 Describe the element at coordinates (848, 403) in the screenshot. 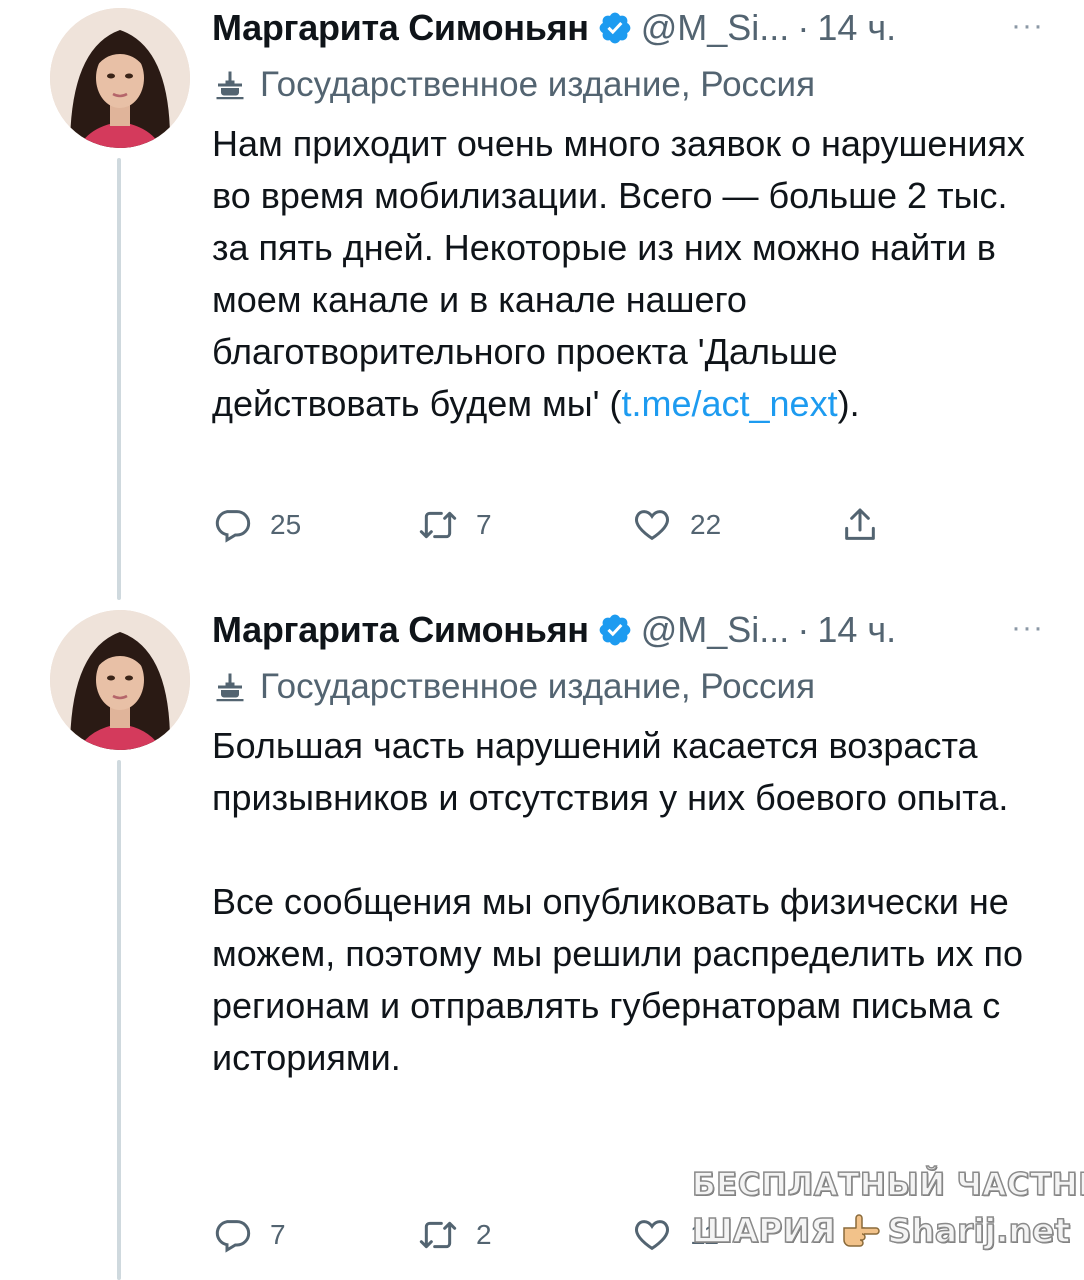

I see `tweet-text-tail: ).` at that location.